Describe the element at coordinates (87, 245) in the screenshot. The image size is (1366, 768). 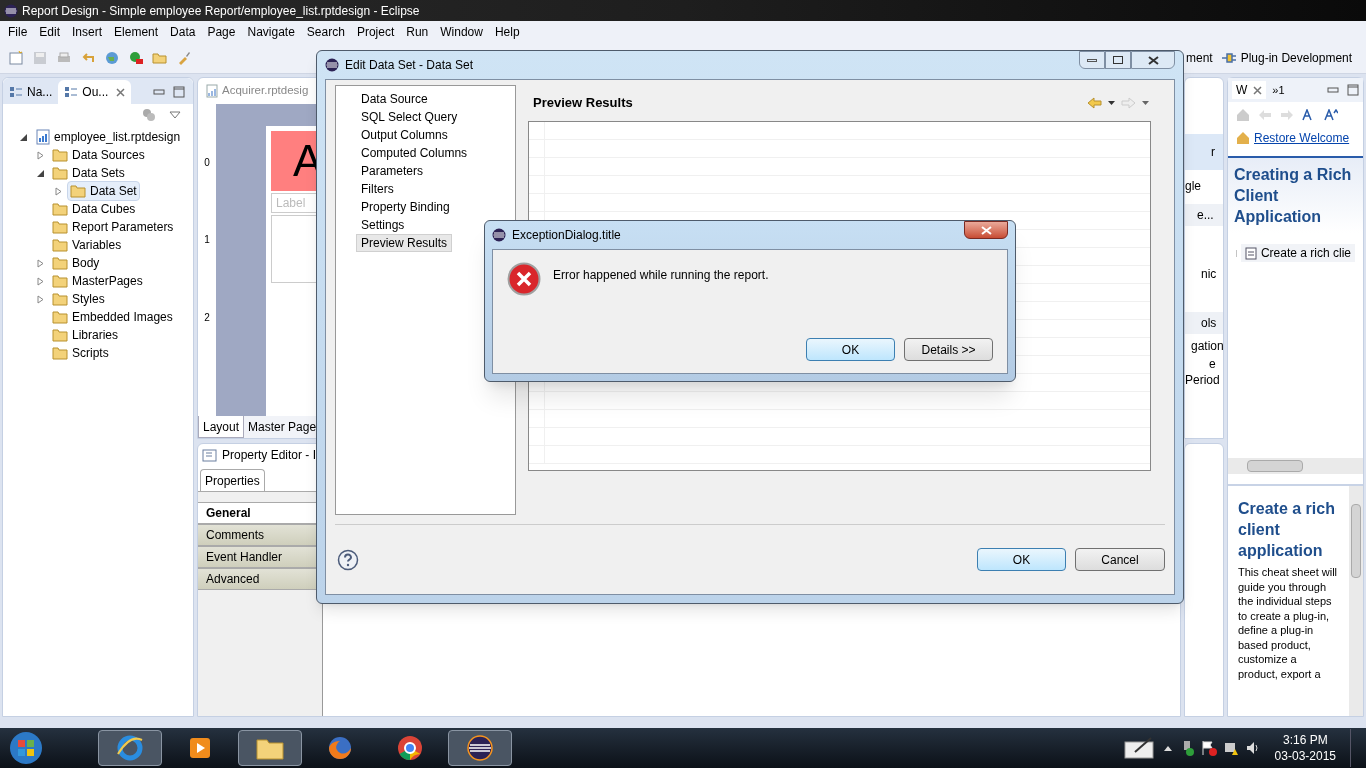
I see `tree-item: Variables` at that location.